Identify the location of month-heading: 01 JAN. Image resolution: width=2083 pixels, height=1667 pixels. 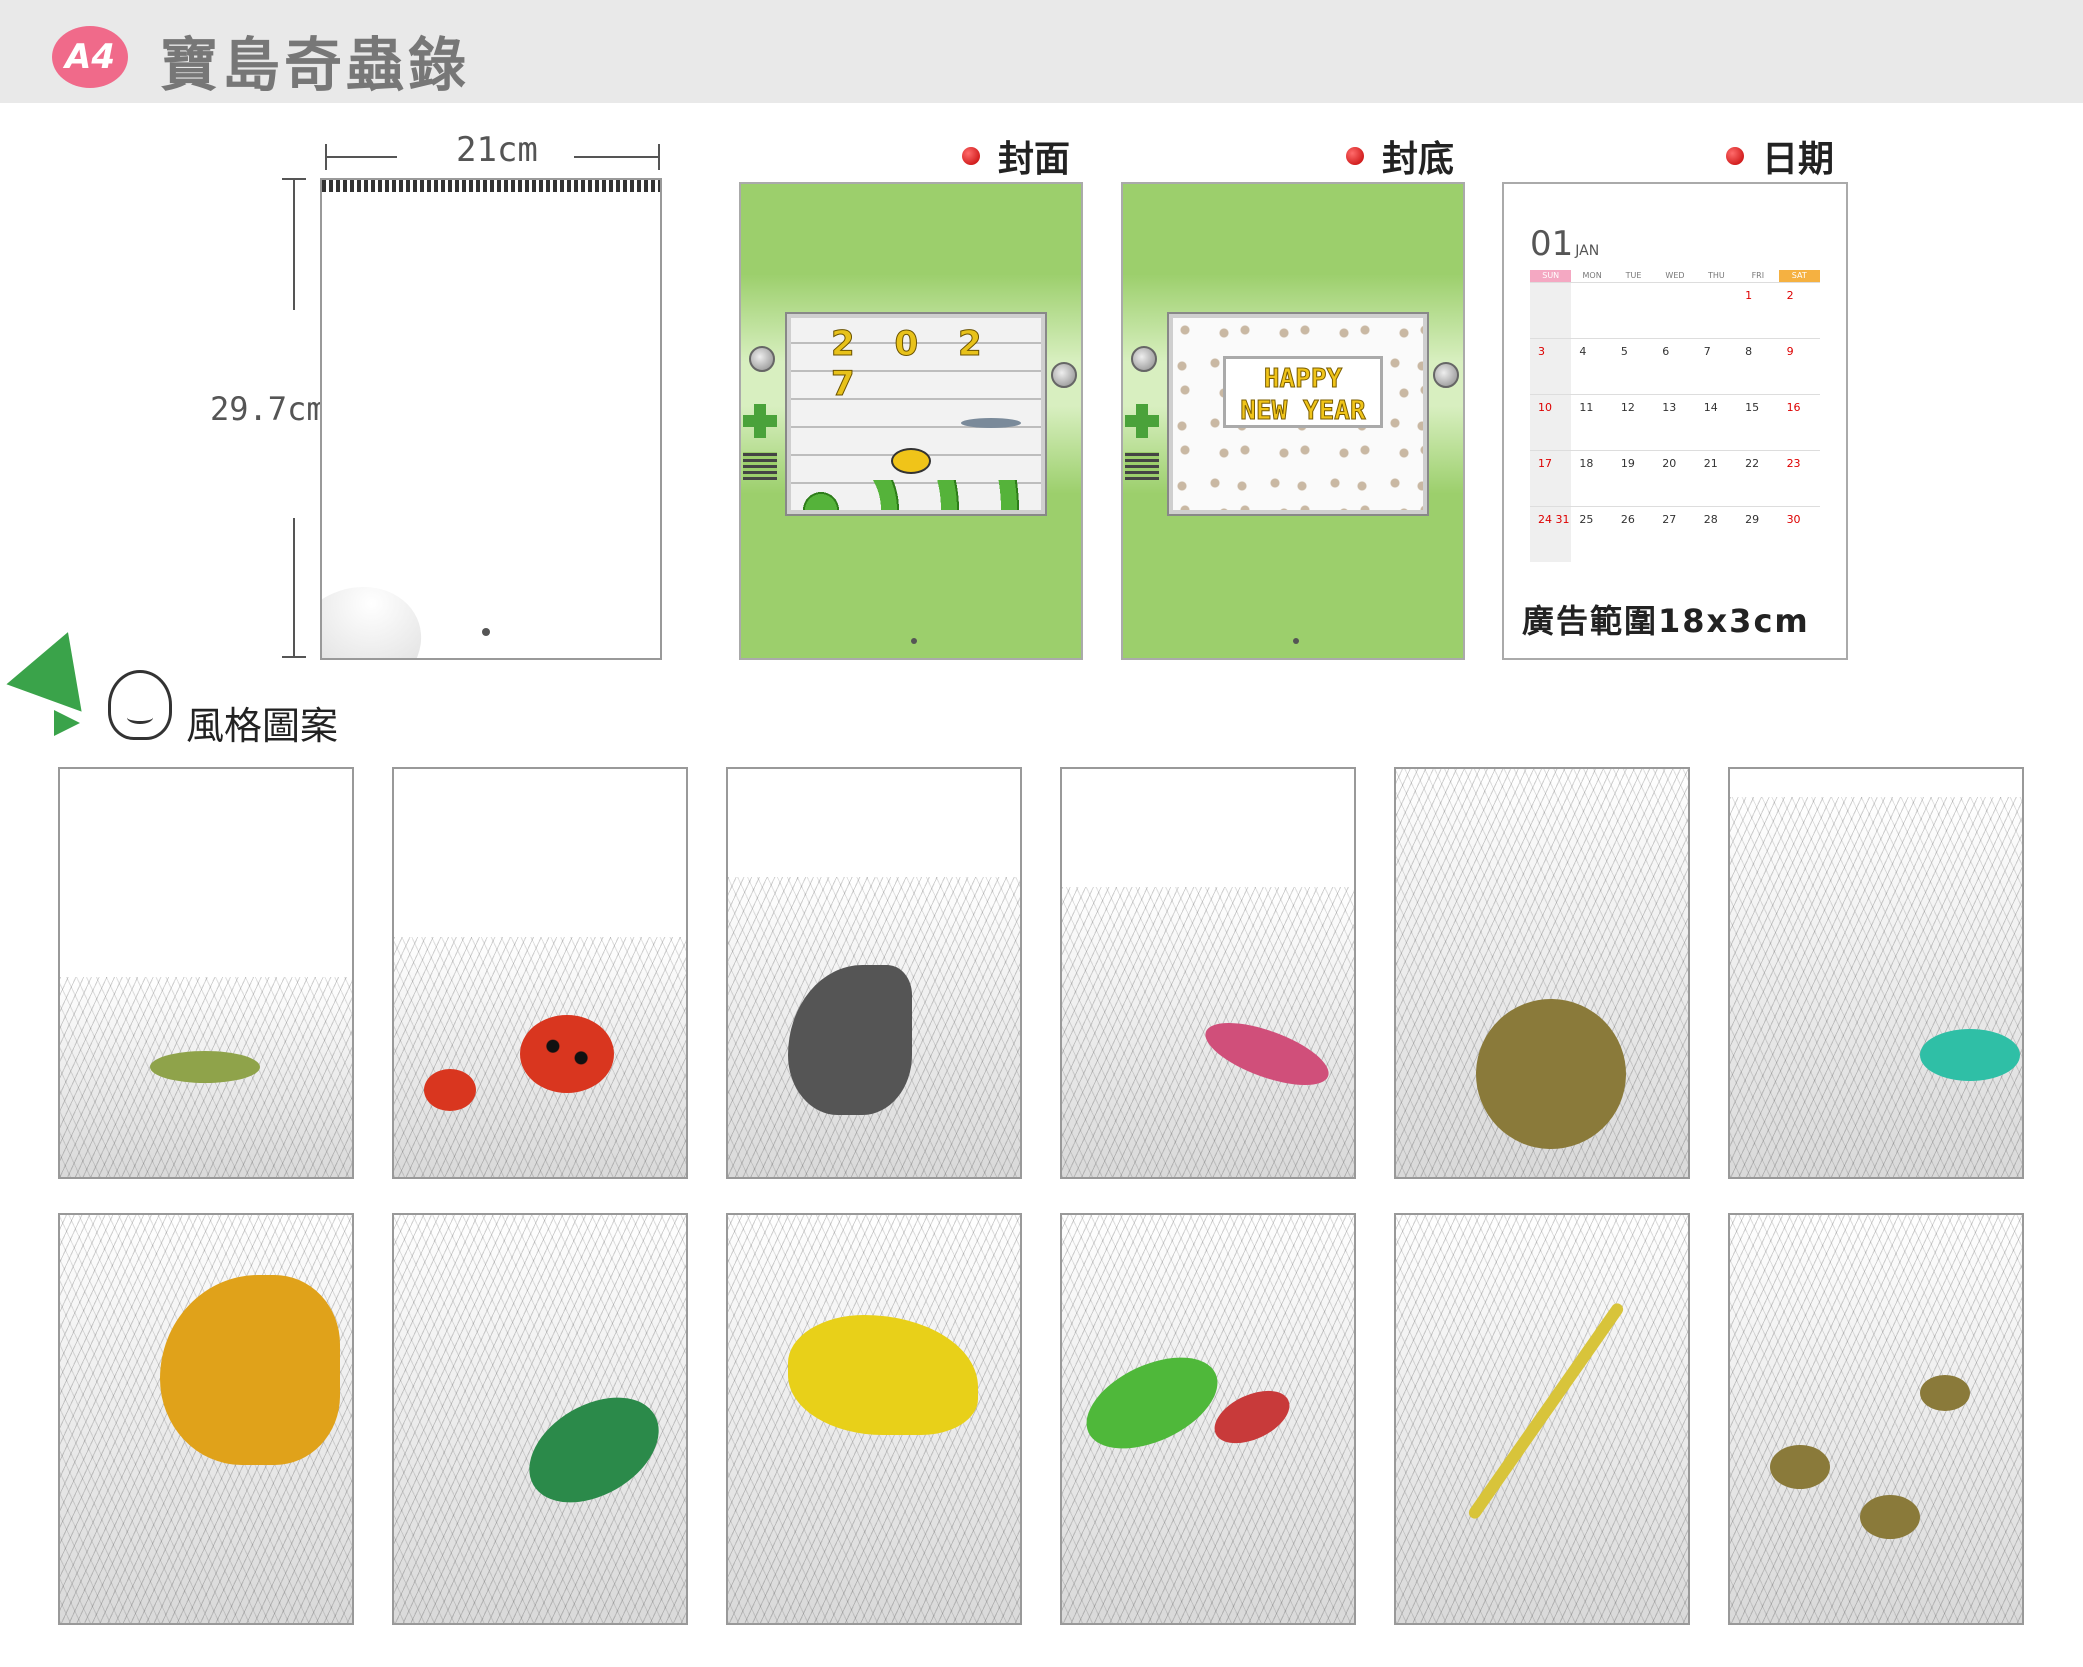
(1564, 244).